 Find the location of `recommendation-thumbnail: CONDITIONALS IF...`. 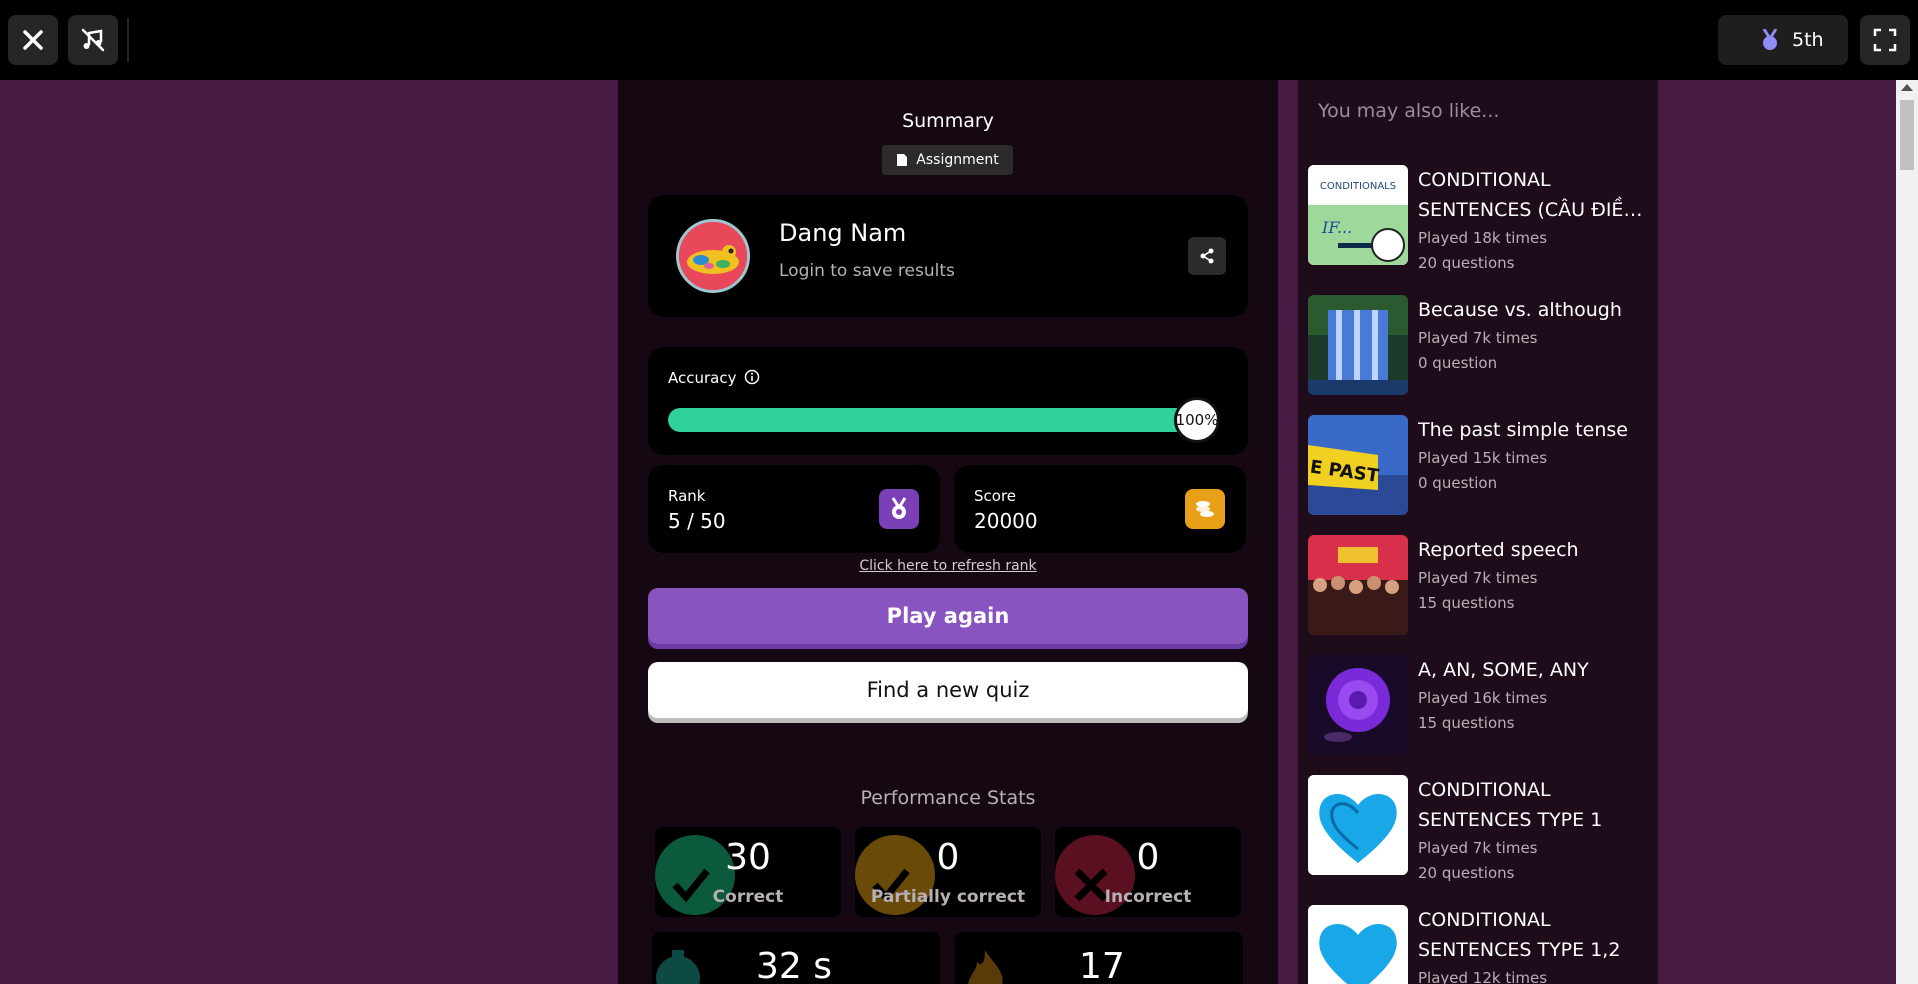

recommendation-thumbnail: CONDITIONALS IF... is located at coordinates (1358, 215).